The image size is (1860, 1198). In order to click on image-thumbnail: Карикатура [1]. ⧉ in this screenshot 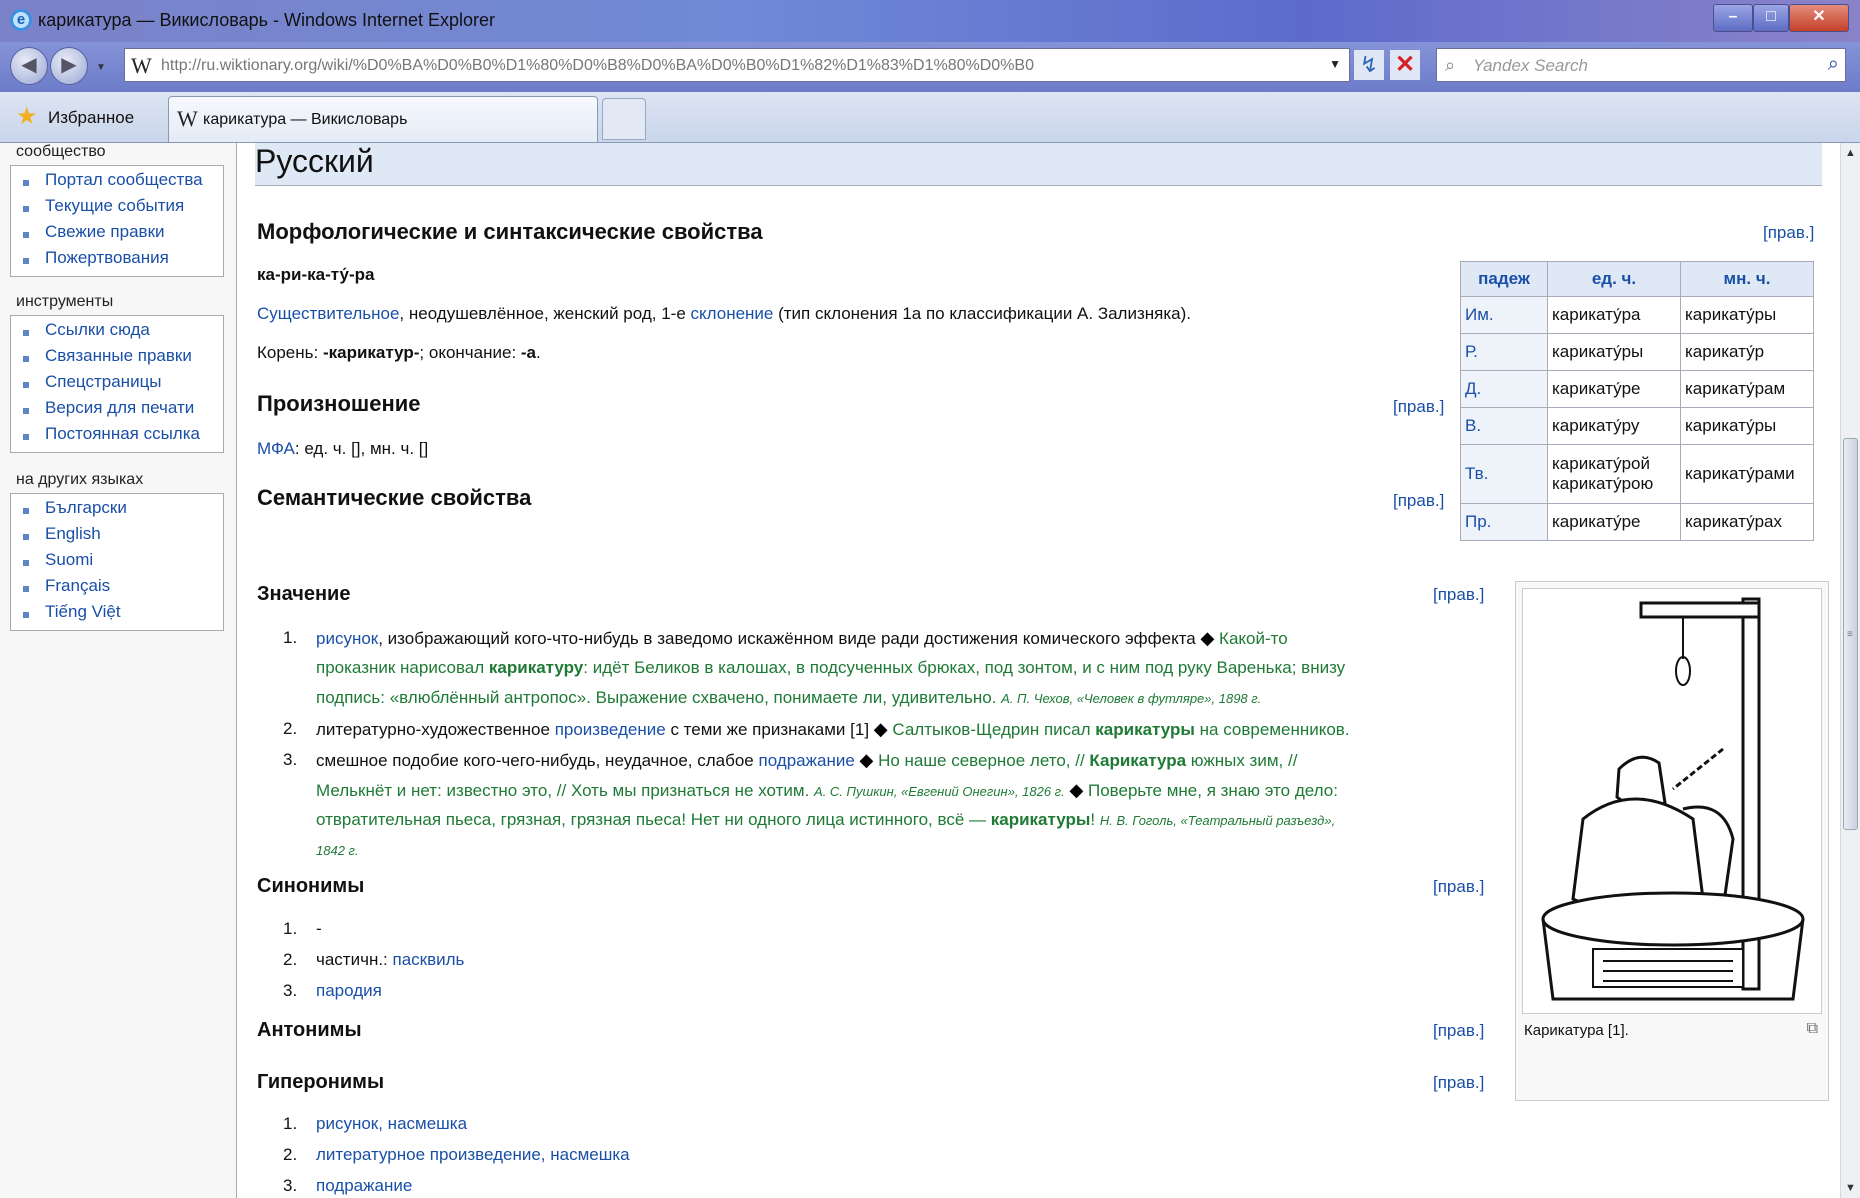, I will do `click(1672, 841)`.